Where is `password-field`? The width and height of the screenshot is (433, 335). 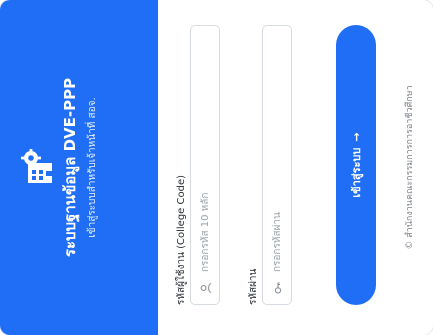
password-field is located at coordinates (277, 165).